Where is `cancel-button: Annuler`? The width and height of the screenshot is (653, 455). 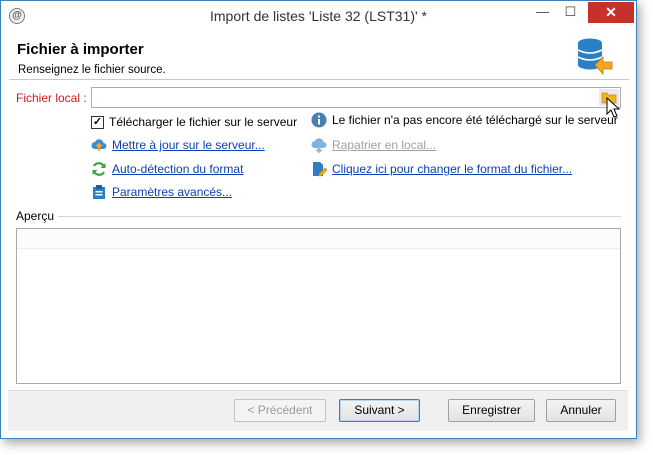 cancel-button: Annuler is located at coordinates (581, 410).